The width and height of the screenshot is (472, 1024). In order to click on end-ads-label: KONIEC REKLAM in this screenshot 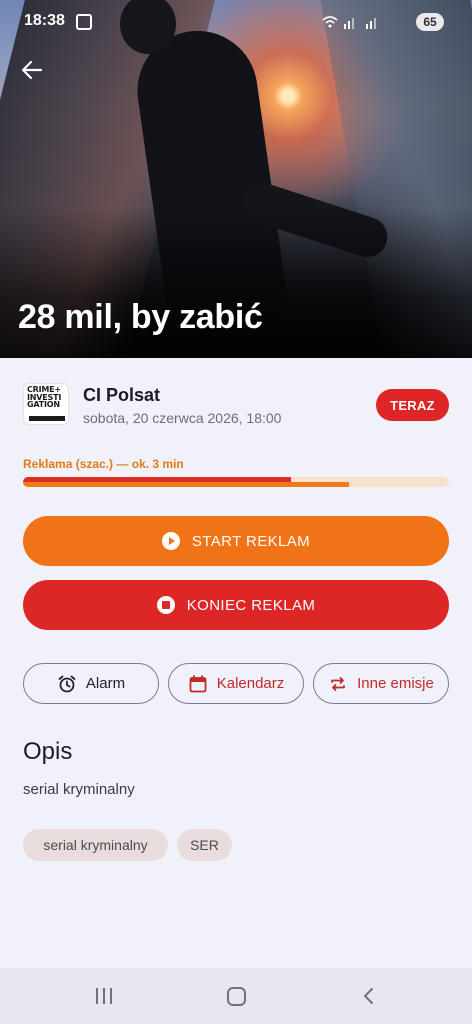, I will do `click(251, 605)`.